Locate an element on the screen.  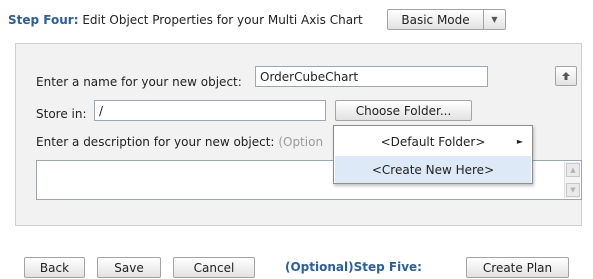
store-in-label: Store in: is located at coordinates (61, 114).